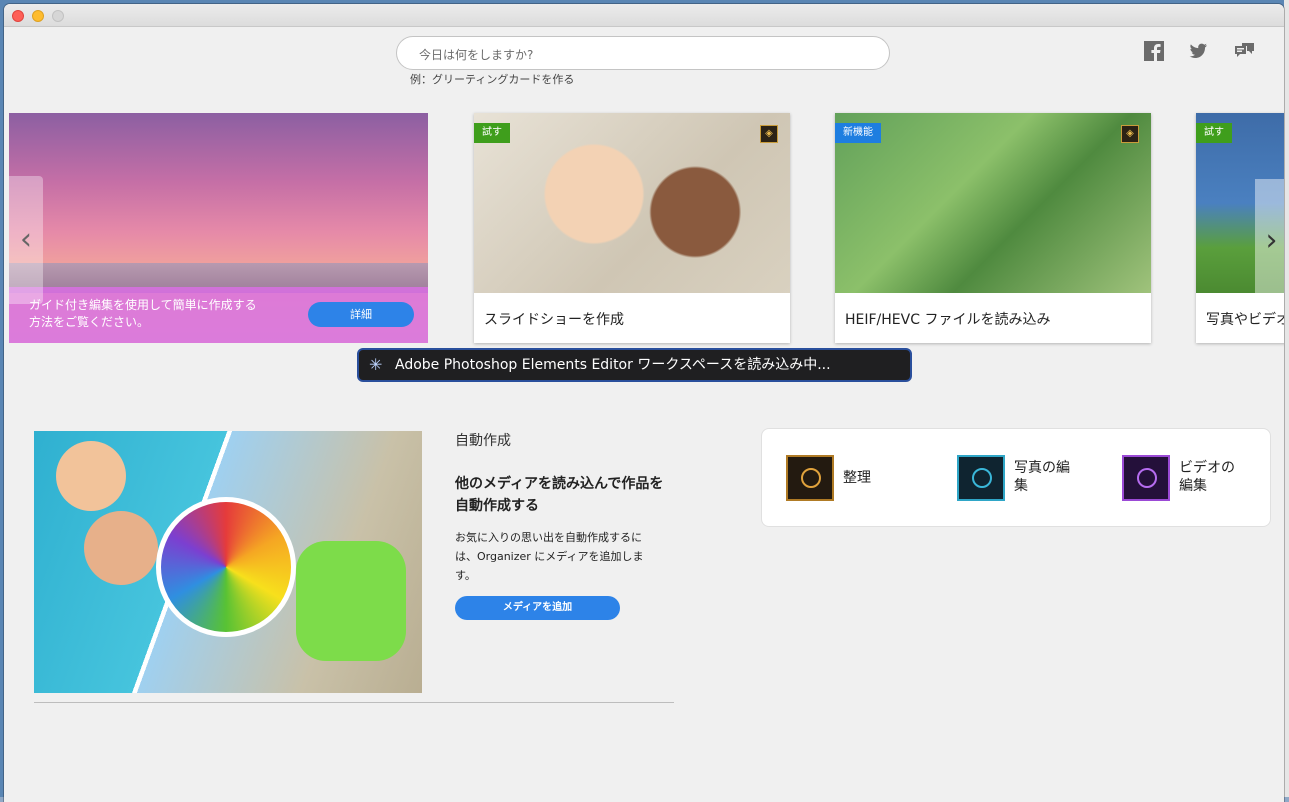 The width and height of the screenshot is (1289, 802). I want to click on facebook-icon, so click(1154, 51).